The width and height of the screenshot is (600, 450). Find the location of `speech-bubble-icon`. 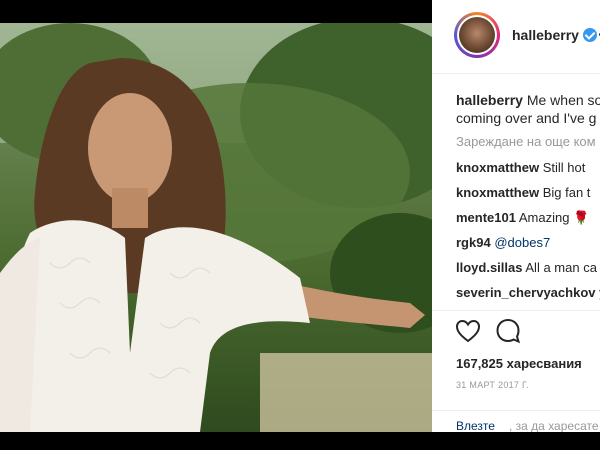

speech-bubble-icon is located at coordinates (508, 331).